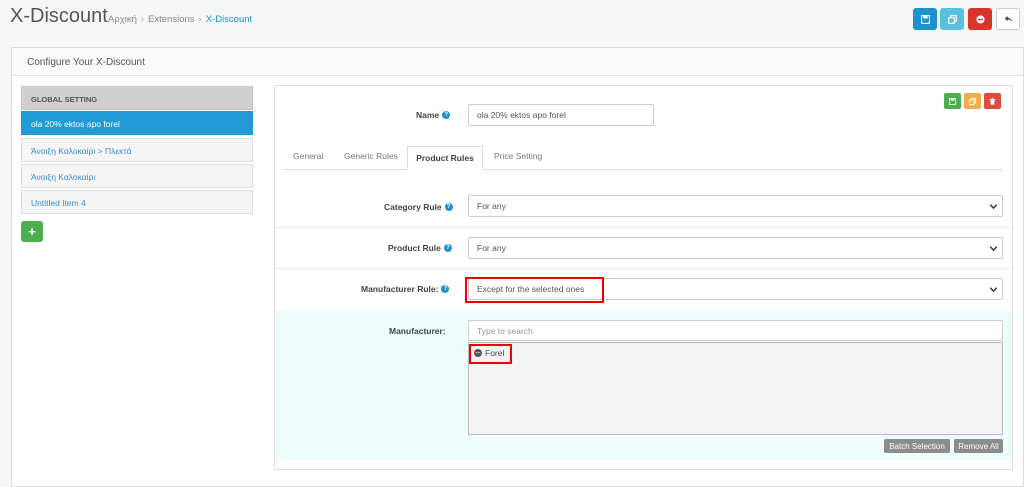 The height and width of the screenshot is (487, 1024). I want to click on delete-button, so click(980, 19).